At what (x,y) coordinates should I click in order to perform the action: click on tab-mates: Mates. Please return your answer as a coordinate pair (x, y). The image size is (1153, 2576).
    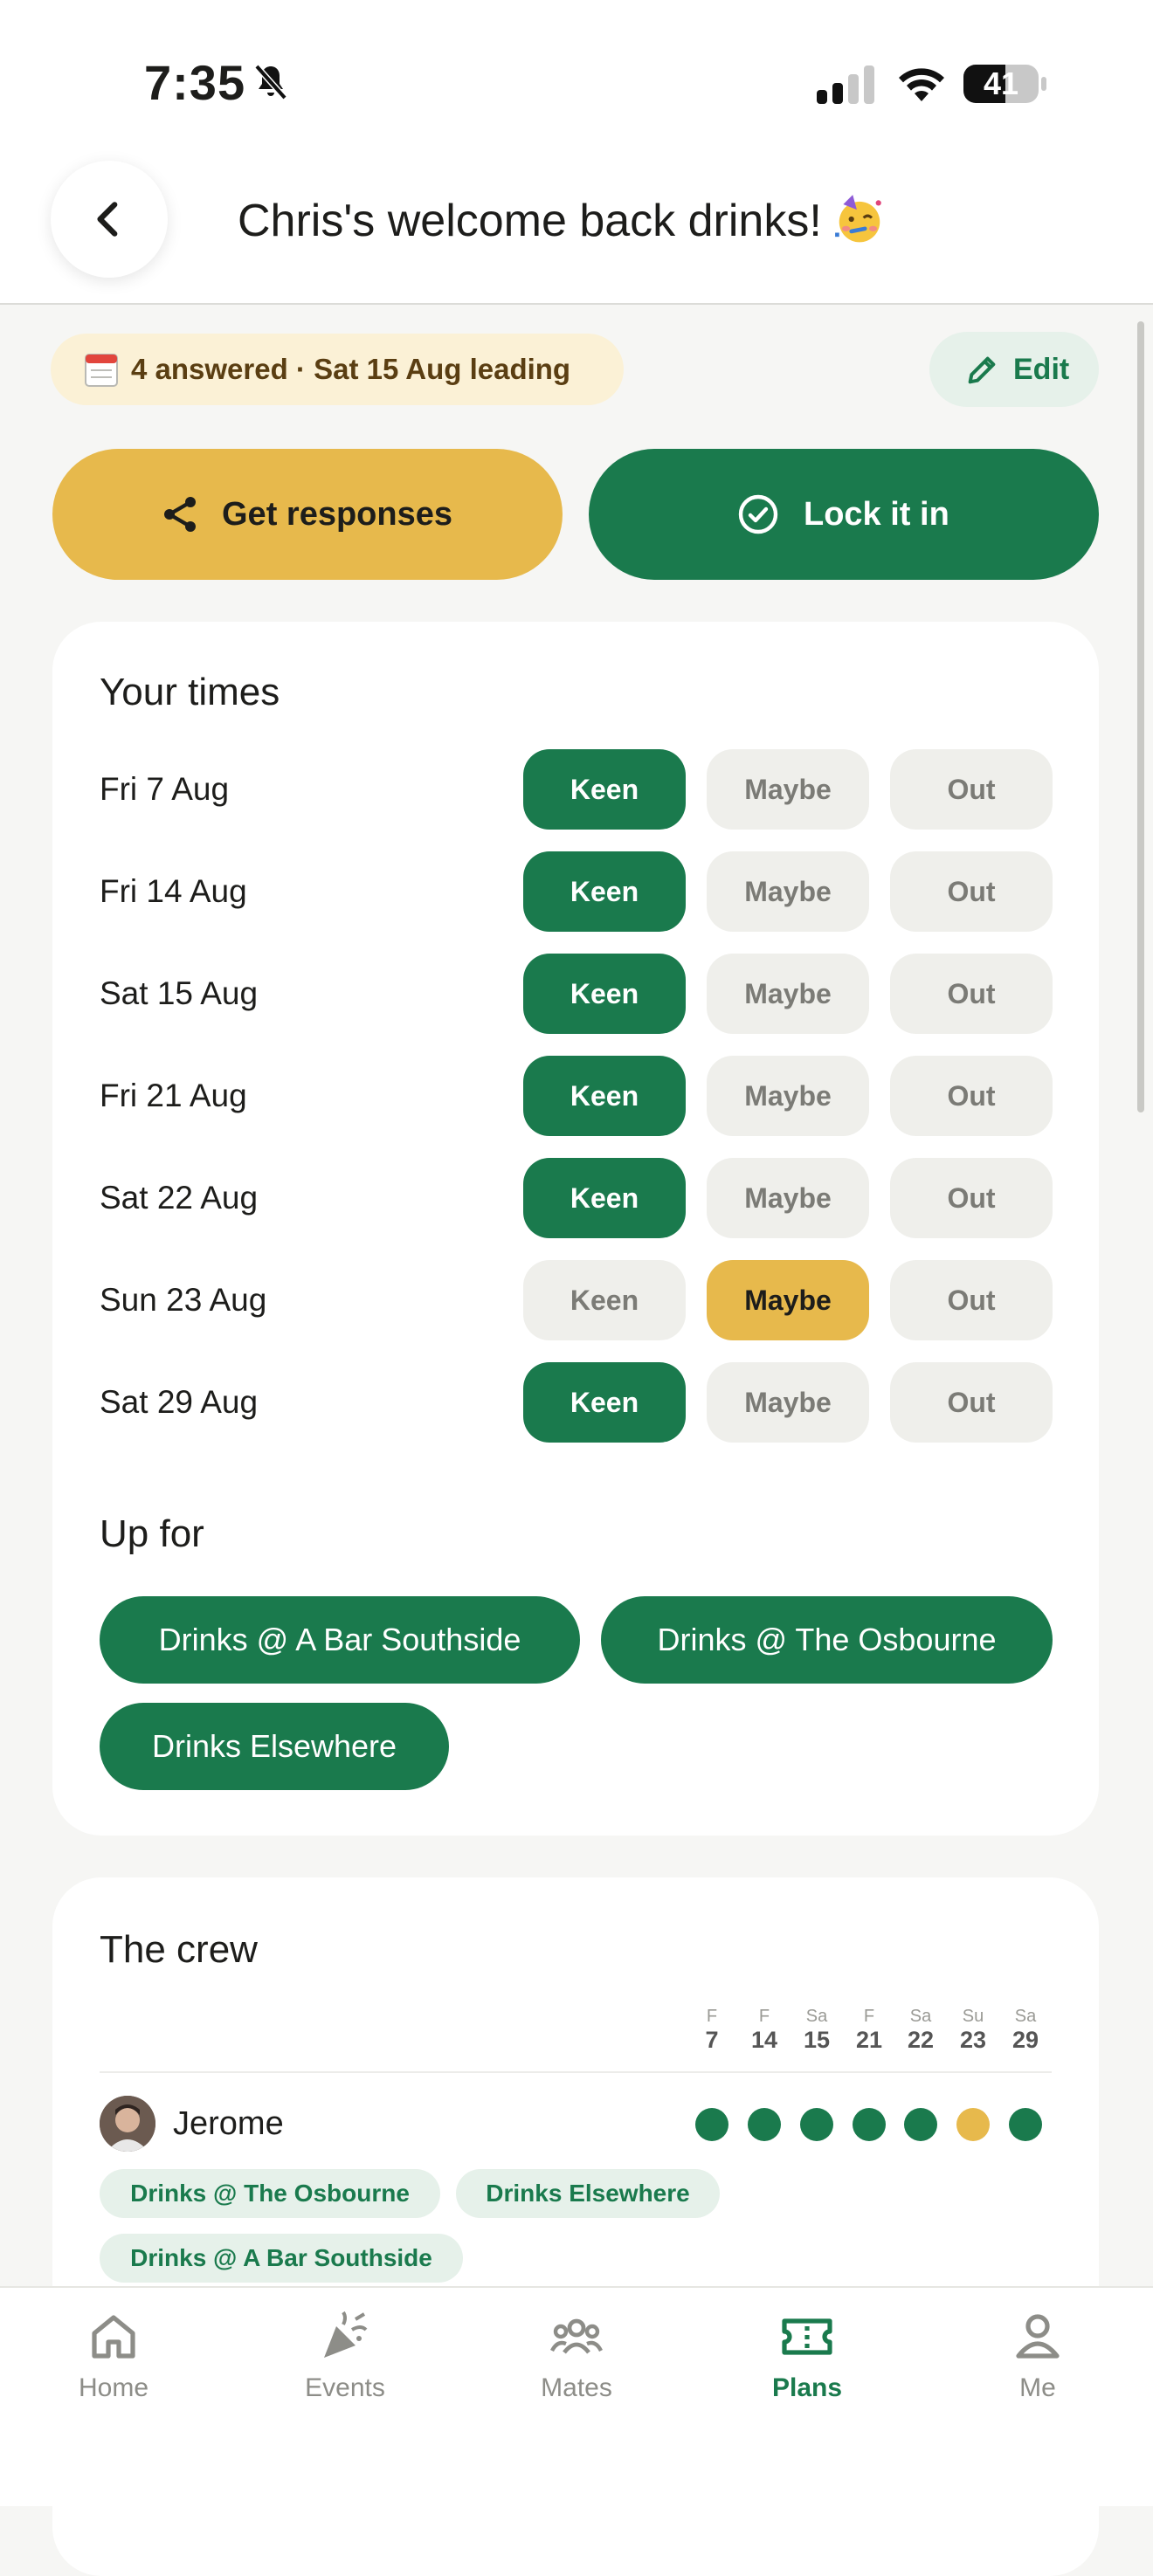
    Looking at the image, I should click on (576, 2361).